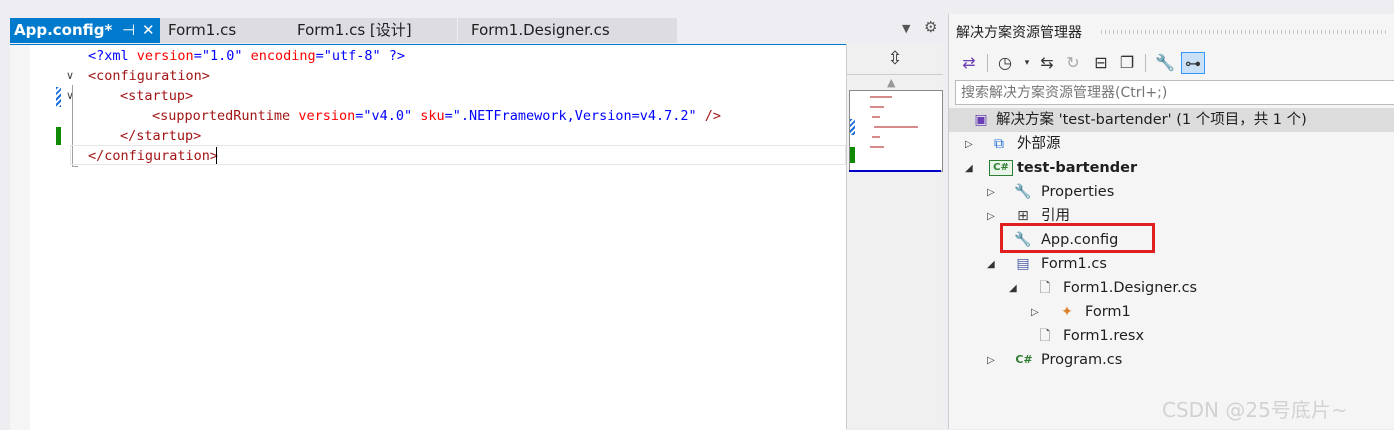 The width and height of the screenshot is (1394, 430). What do you see at coordinates (1039, 144) in the screenshot?
I see `tree-item-label: 外部源` at bounding box center [1039, 144].